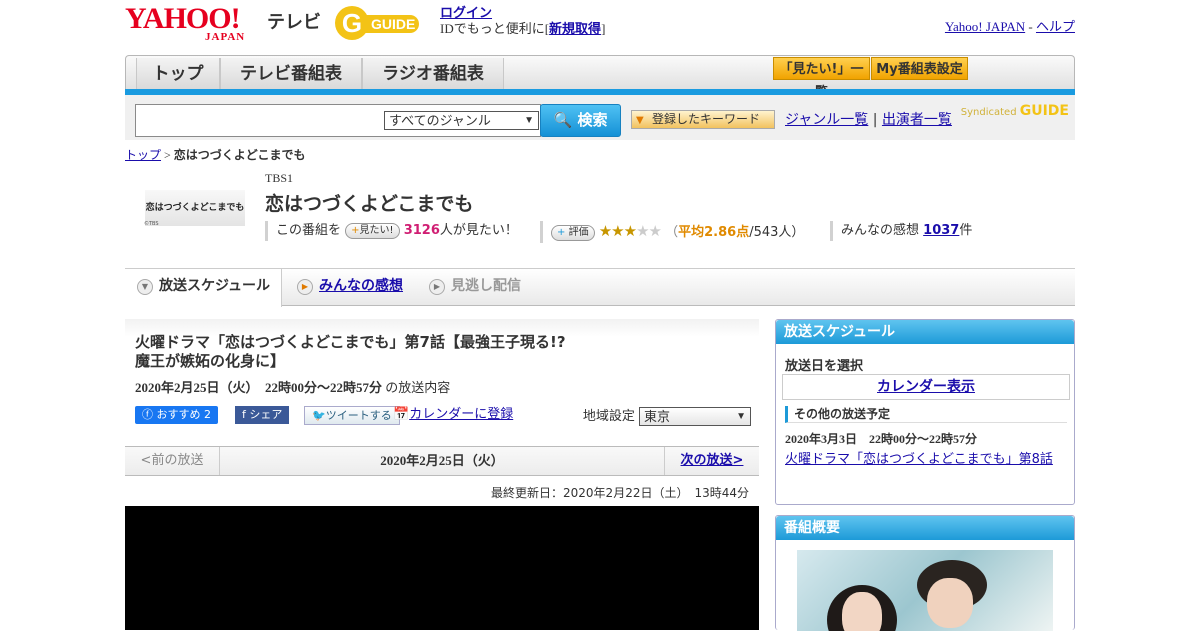 This screenshot has width=1200, height=631. I want to click on program-poster-image, so click(925, 590).